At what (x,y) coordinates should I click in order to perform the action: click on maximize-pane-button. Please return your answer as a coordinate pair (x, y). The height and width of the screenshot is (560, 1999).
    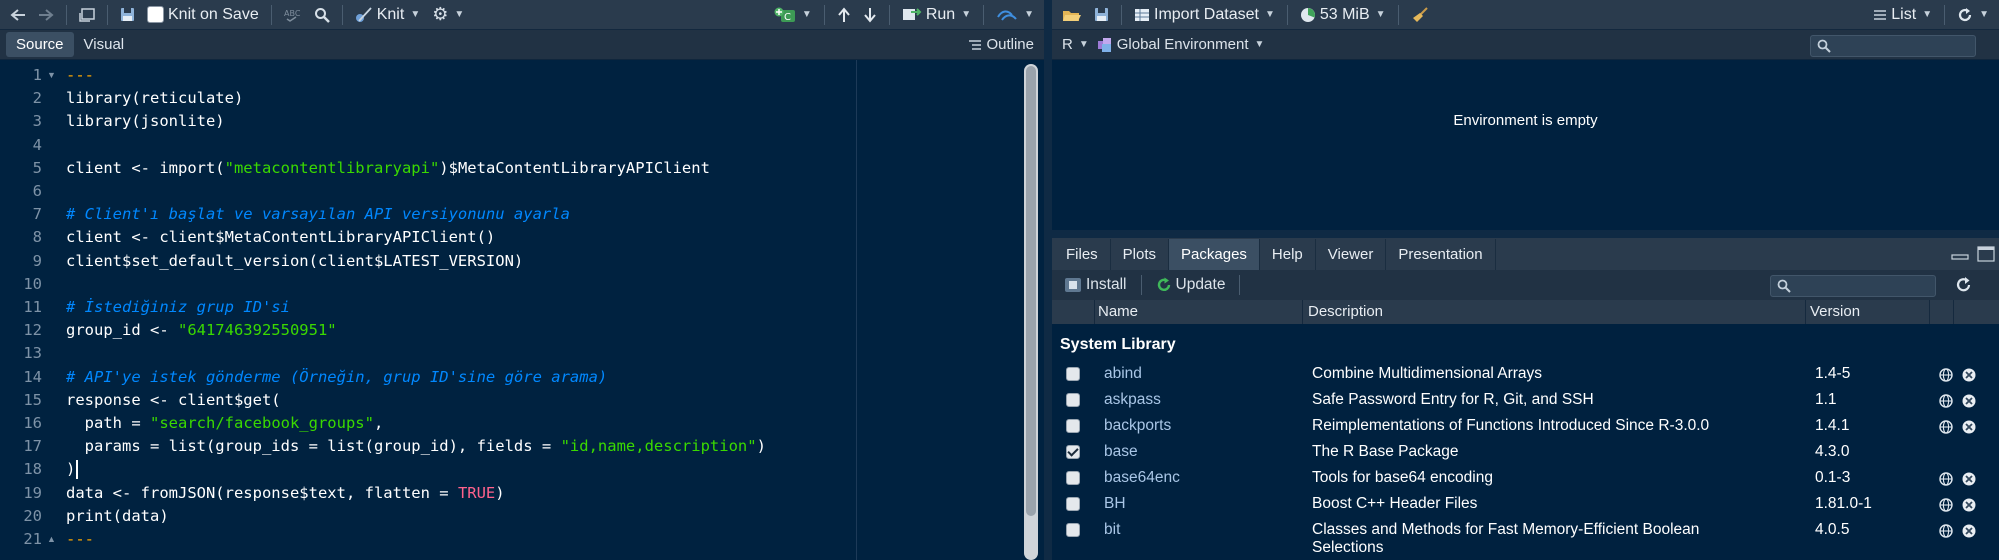
    Looking at the image, I should click on (1986, 254).